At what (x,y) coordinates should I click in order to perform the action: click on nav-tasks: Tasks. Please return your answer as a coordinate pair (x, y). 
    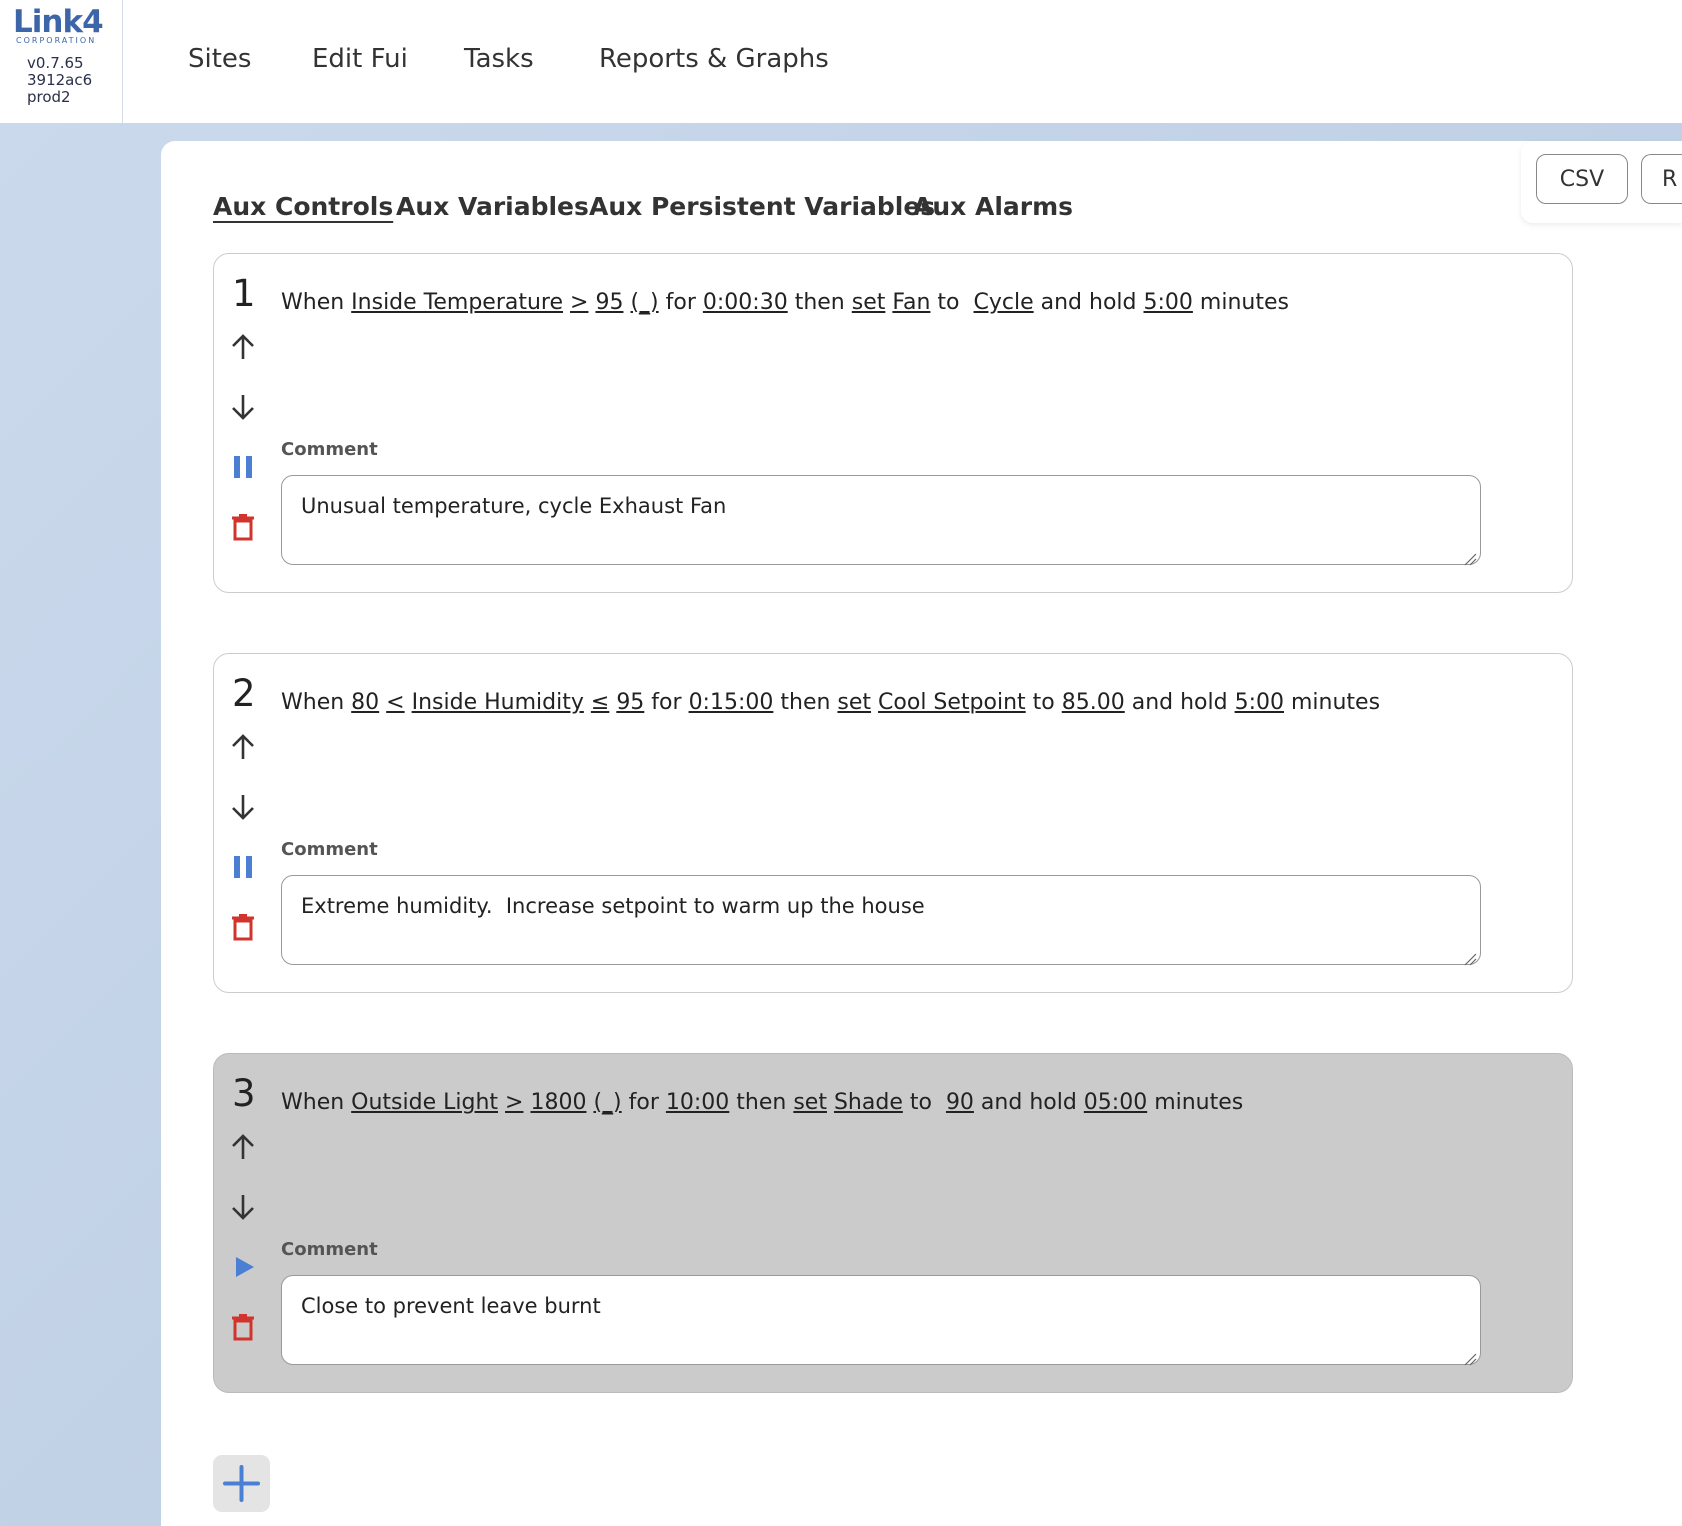
    Looking at the image, I should click on (499, 59).